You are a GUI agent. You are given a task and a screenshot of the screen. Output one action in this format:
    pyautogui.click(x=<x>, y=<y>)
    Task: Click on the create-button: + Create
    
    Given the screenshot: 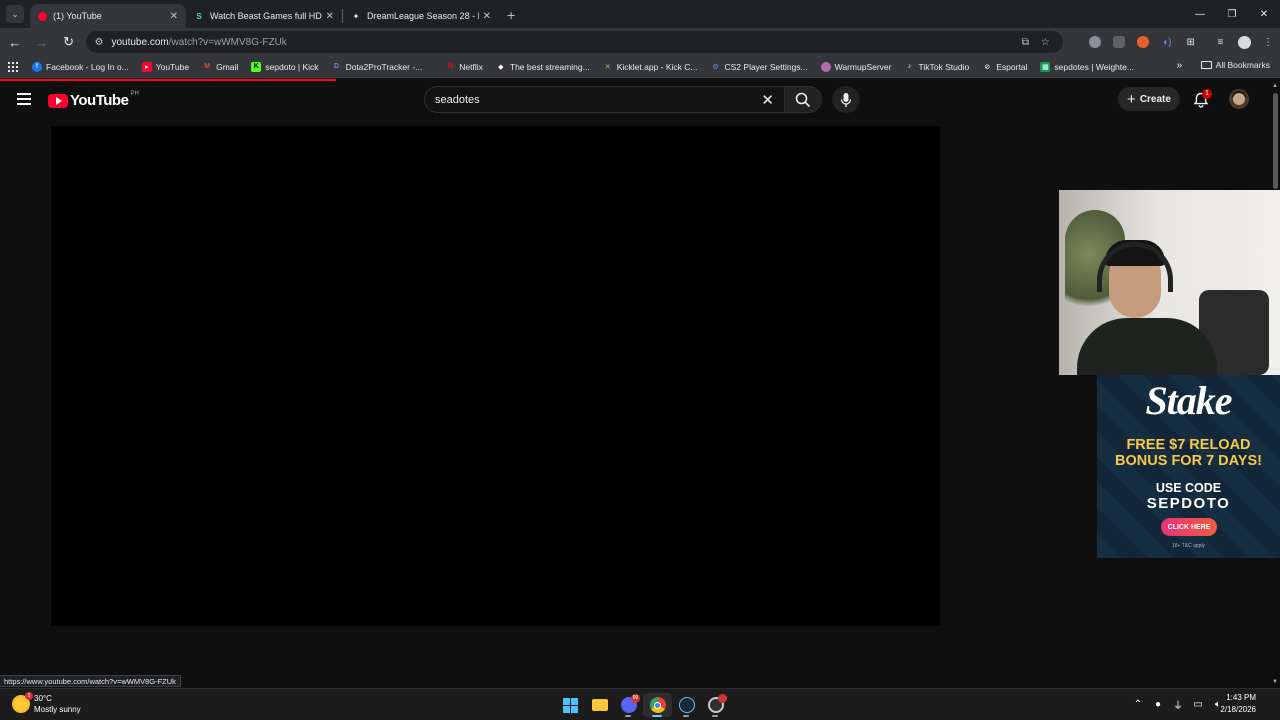 What is the action you would take?
    pyautogui.click(x=1149, y=99)
    